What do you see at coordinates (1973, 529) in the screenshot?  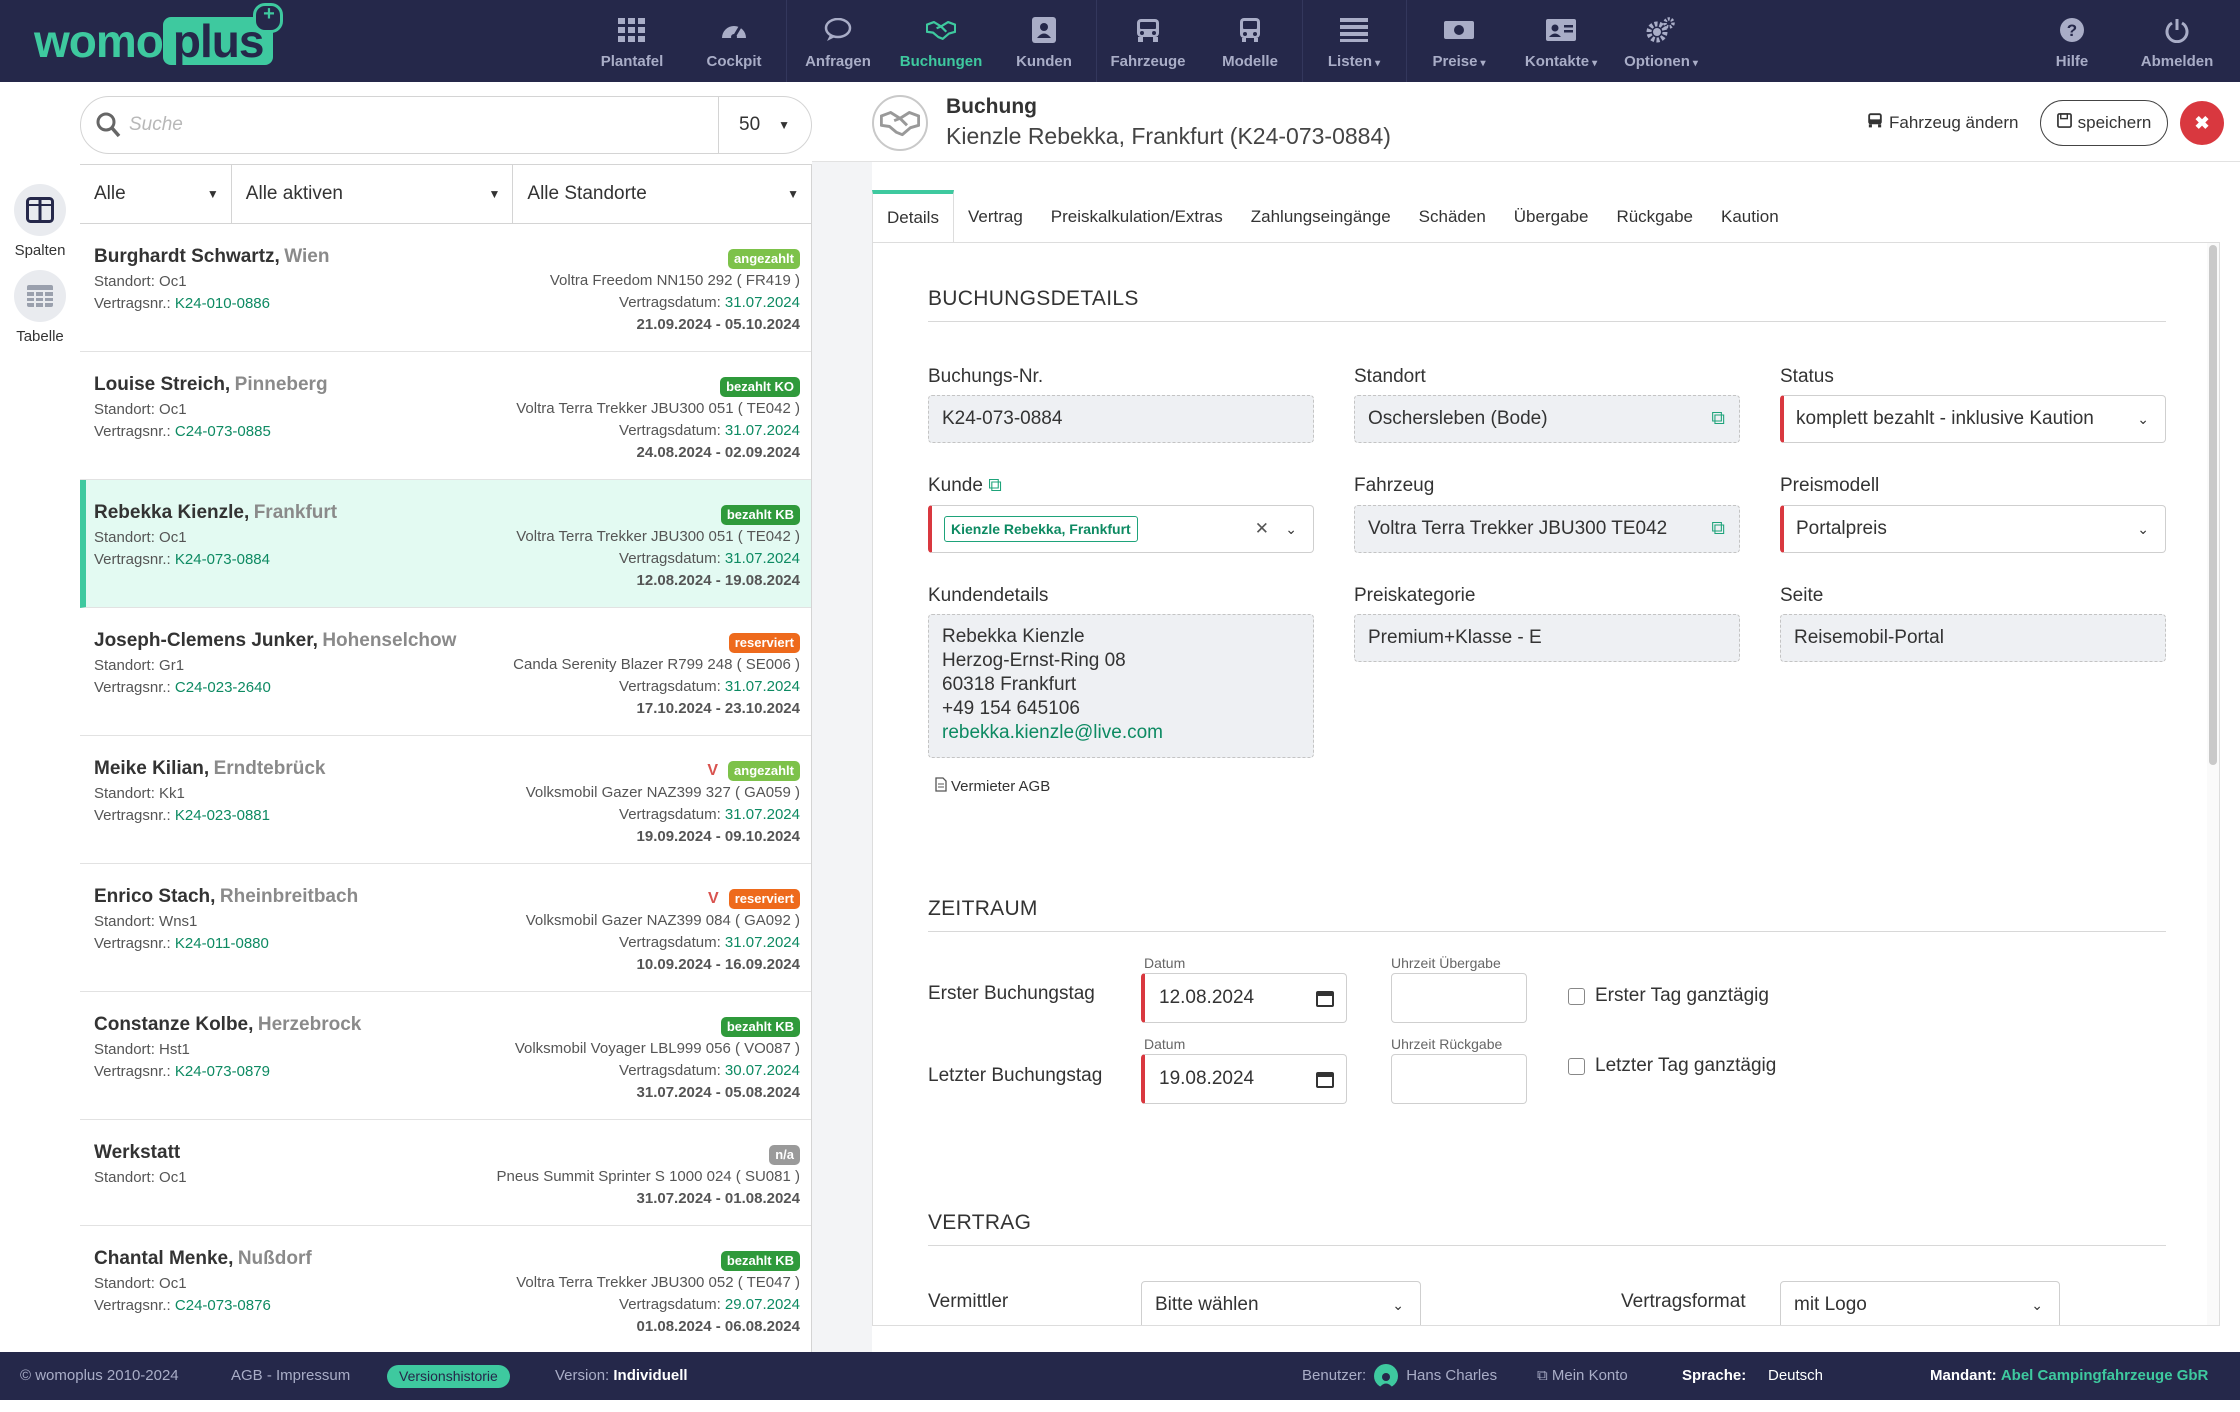 I see `preismodell-select: Portalpreis ⌄` at bounding box center [1973, 529].